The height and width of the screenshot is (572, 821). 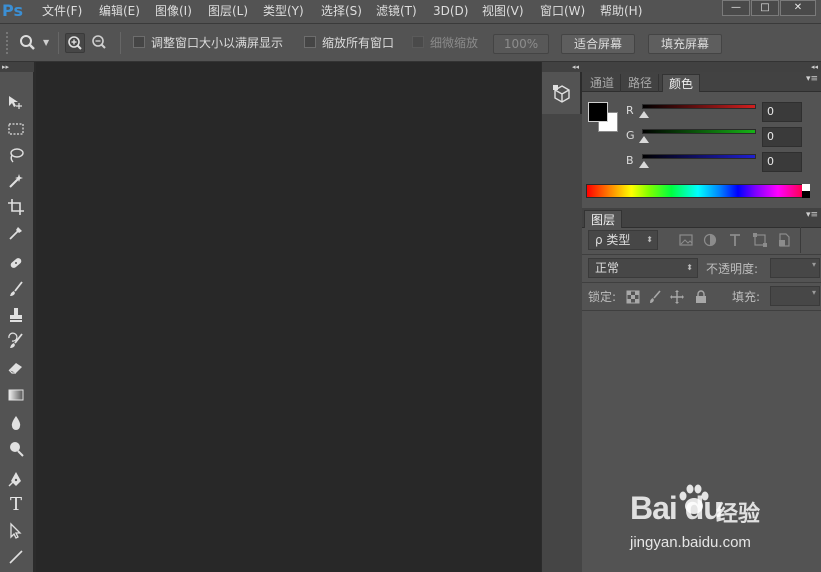 I want to click on menu-filter: 滤镜(T), so click(x=396, y=11).